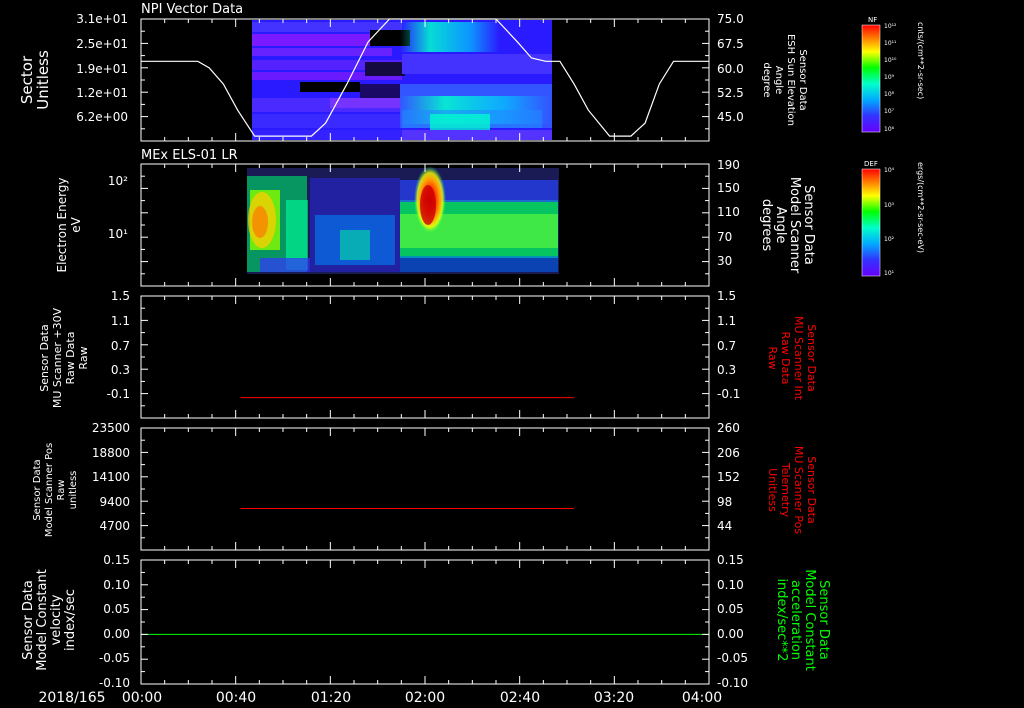 Image resolution: width=1024 pixels, height=708 pixels. What do you see at coordinates (889, 77) in the screenshot?
I see `colorbar-nf-label: 10⁹` at bounding box center [889, 77].